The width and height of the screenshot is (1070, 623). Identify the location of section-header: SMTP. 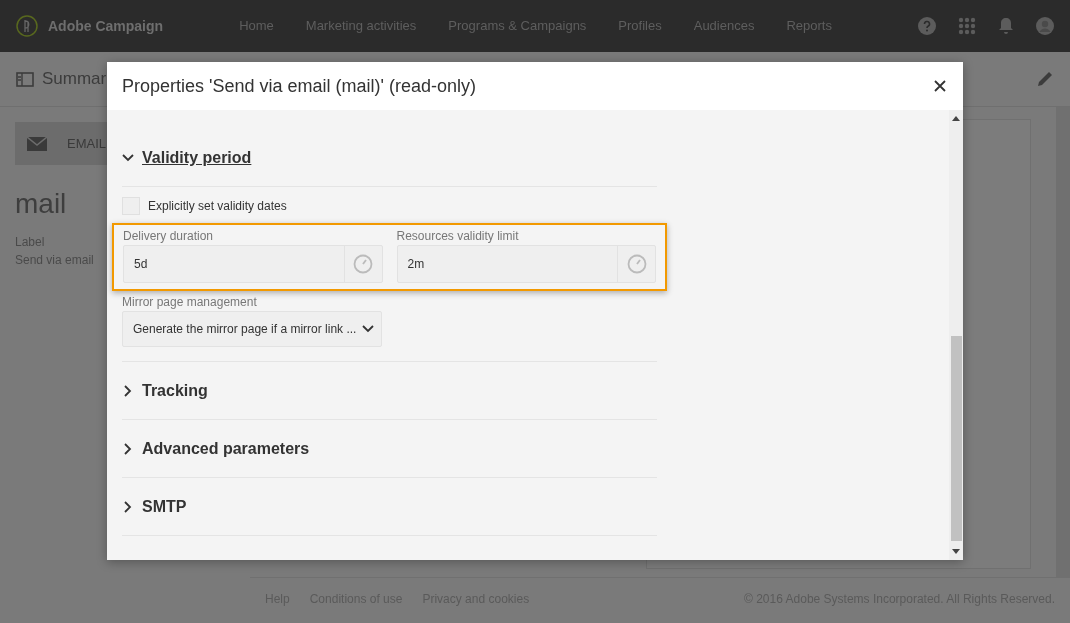
(154, 506).